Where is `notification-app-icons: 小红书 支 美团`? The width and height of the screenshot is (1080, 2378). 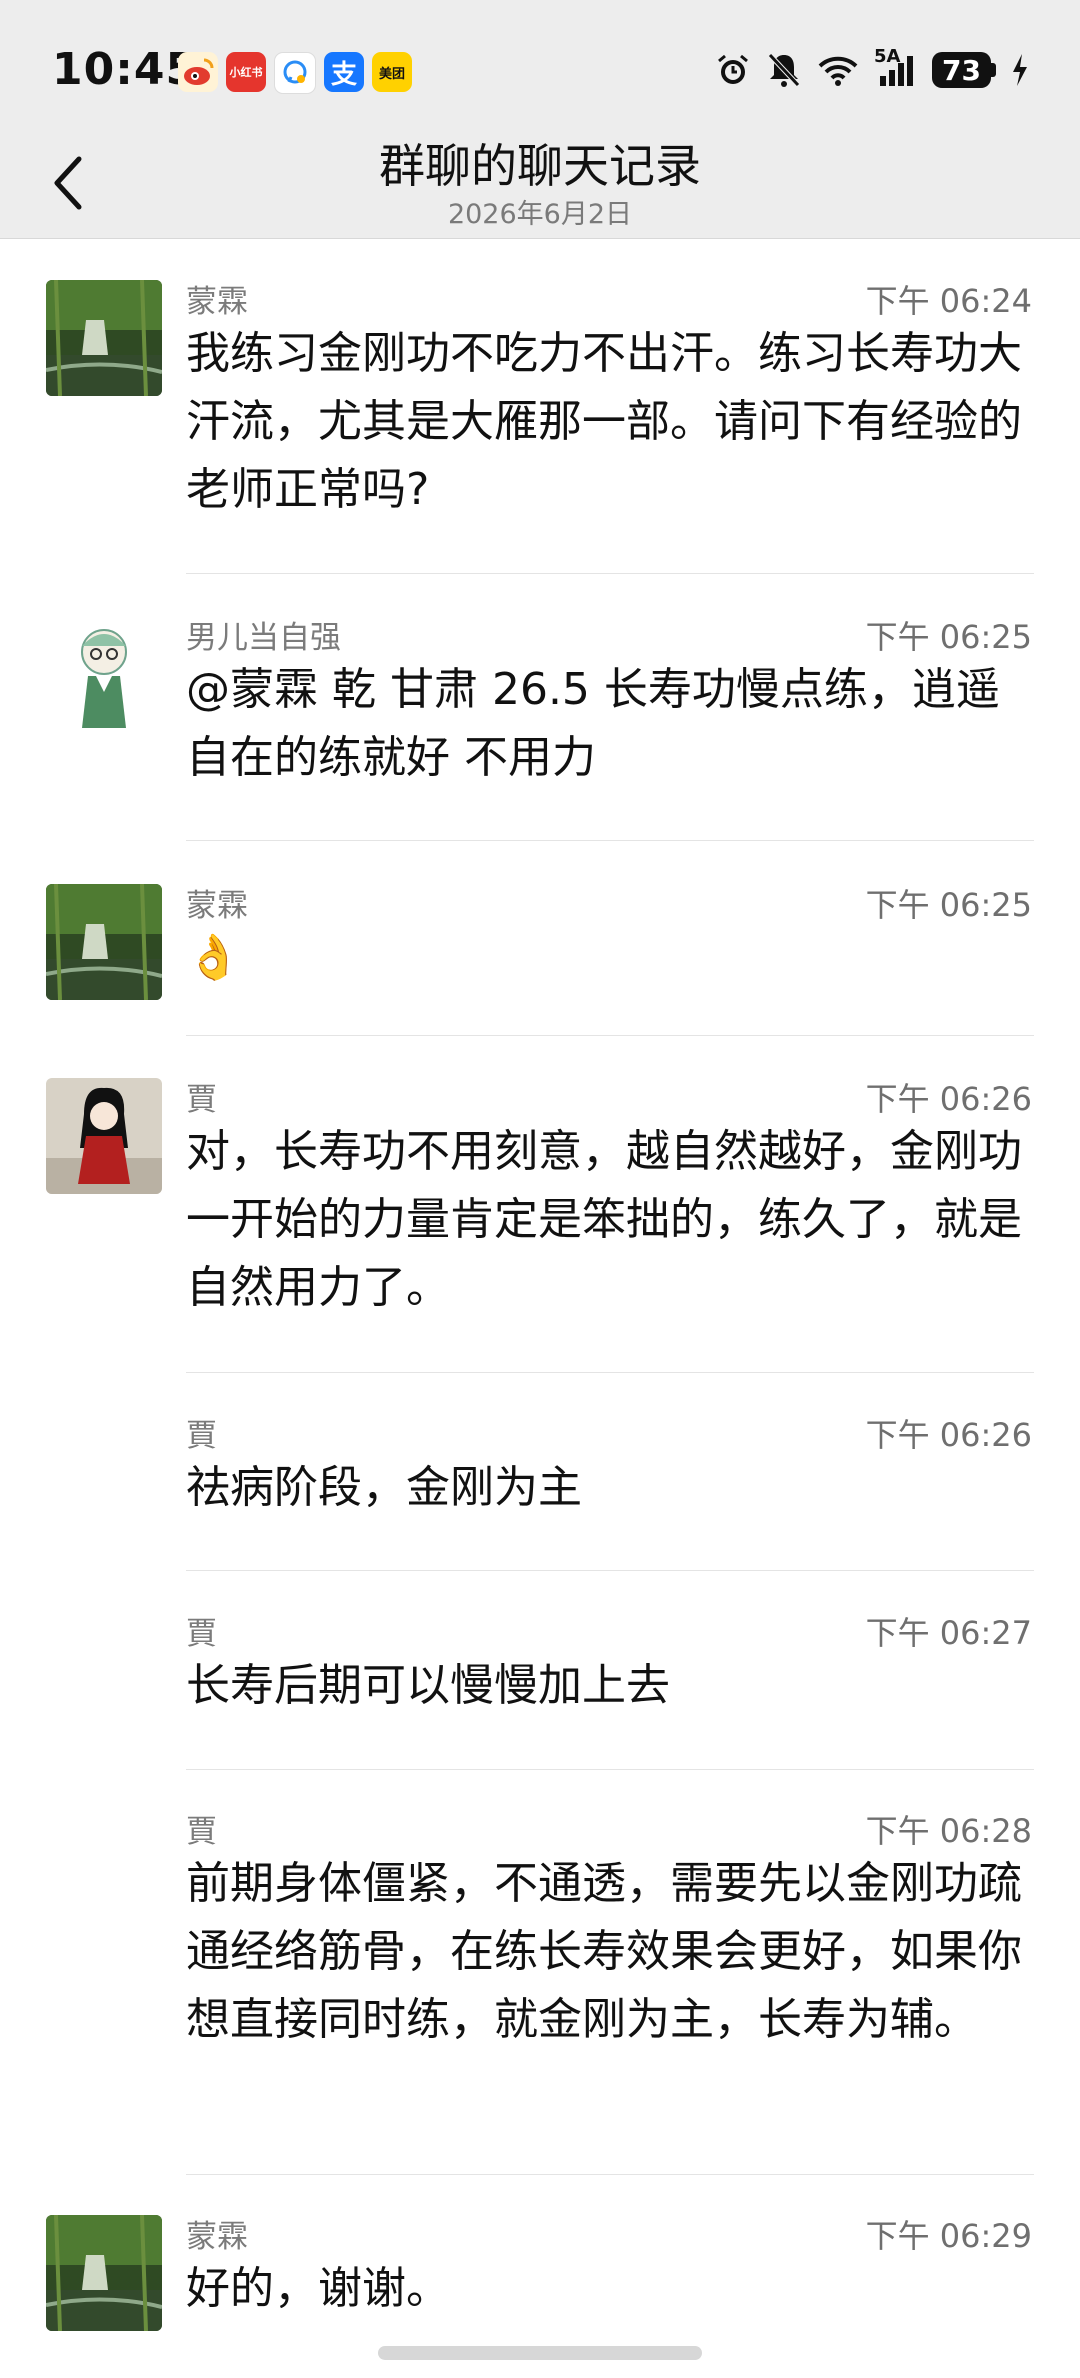 notification-app-icons: 小红书 支 美团 is located at coordinates (295, 74).